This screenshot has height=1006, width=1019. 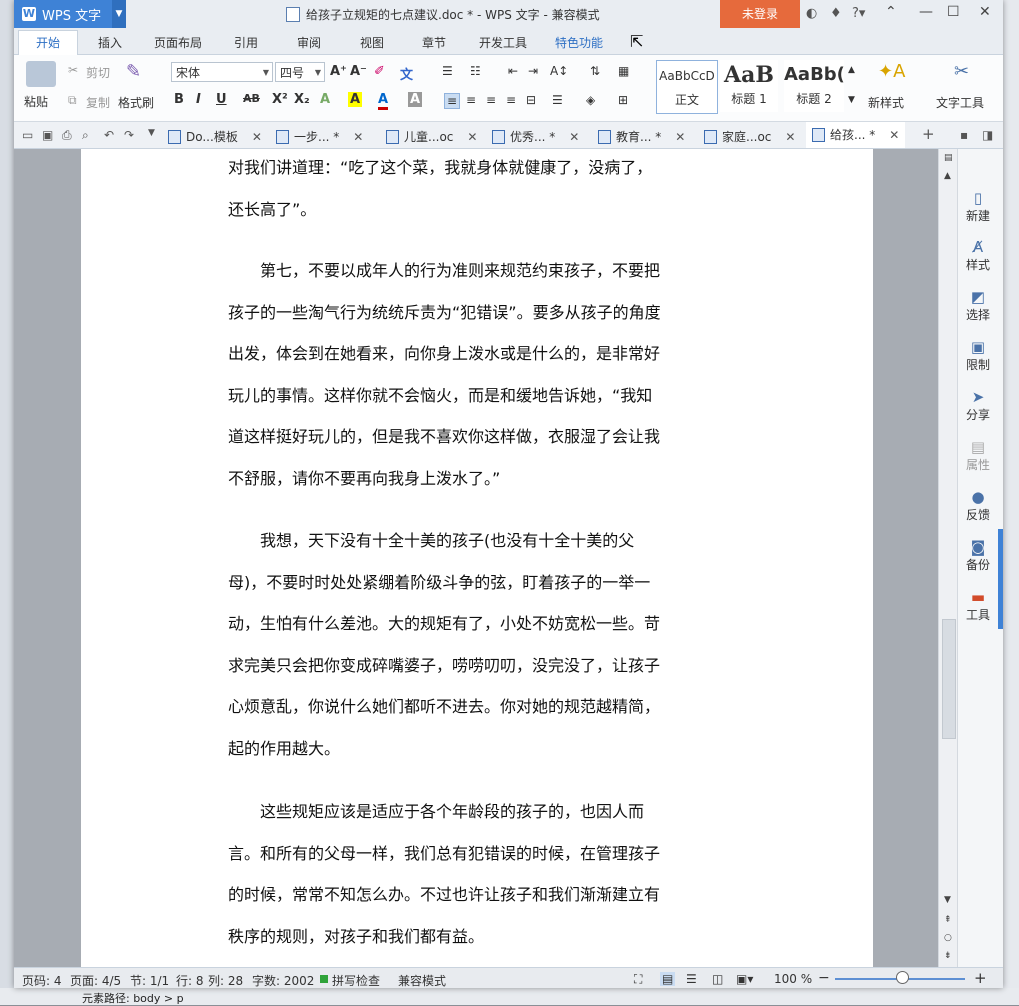 I want to click on open-folder-icon: ▭, so click(x=27, y=135).